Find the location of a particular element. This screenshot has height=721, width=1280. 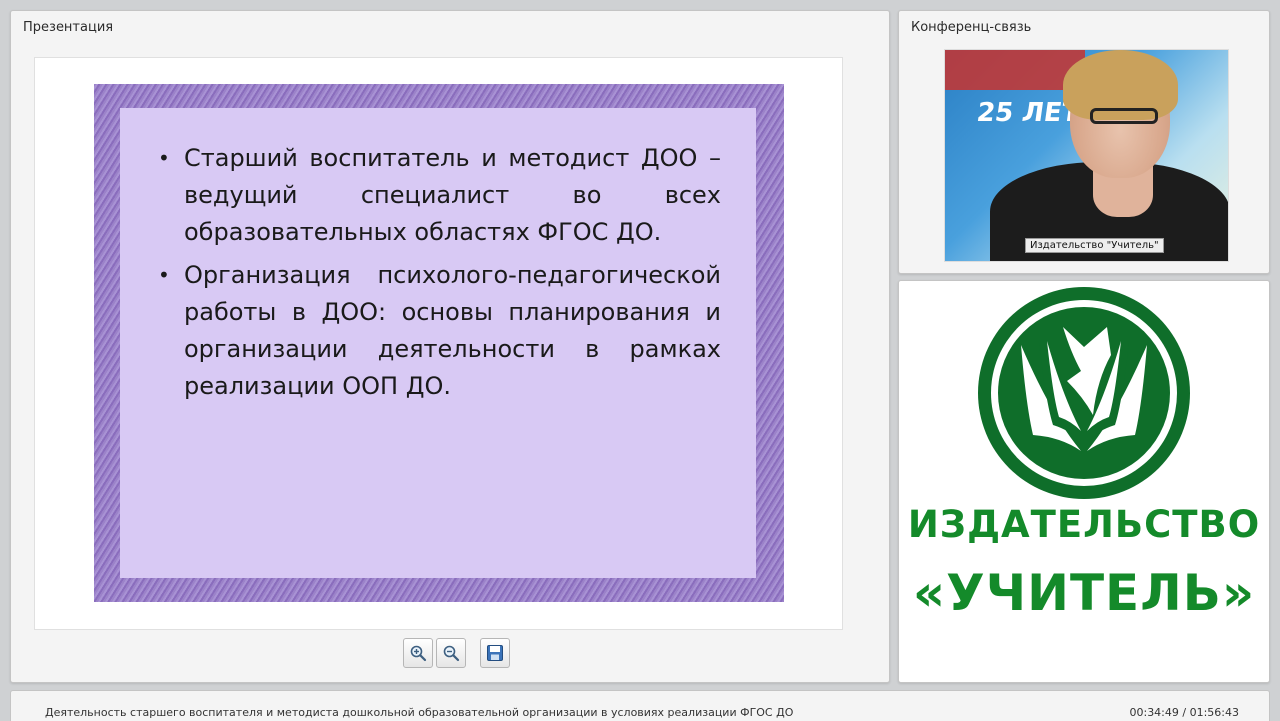

zoom-out-icon is located at coordinates (451, 653).